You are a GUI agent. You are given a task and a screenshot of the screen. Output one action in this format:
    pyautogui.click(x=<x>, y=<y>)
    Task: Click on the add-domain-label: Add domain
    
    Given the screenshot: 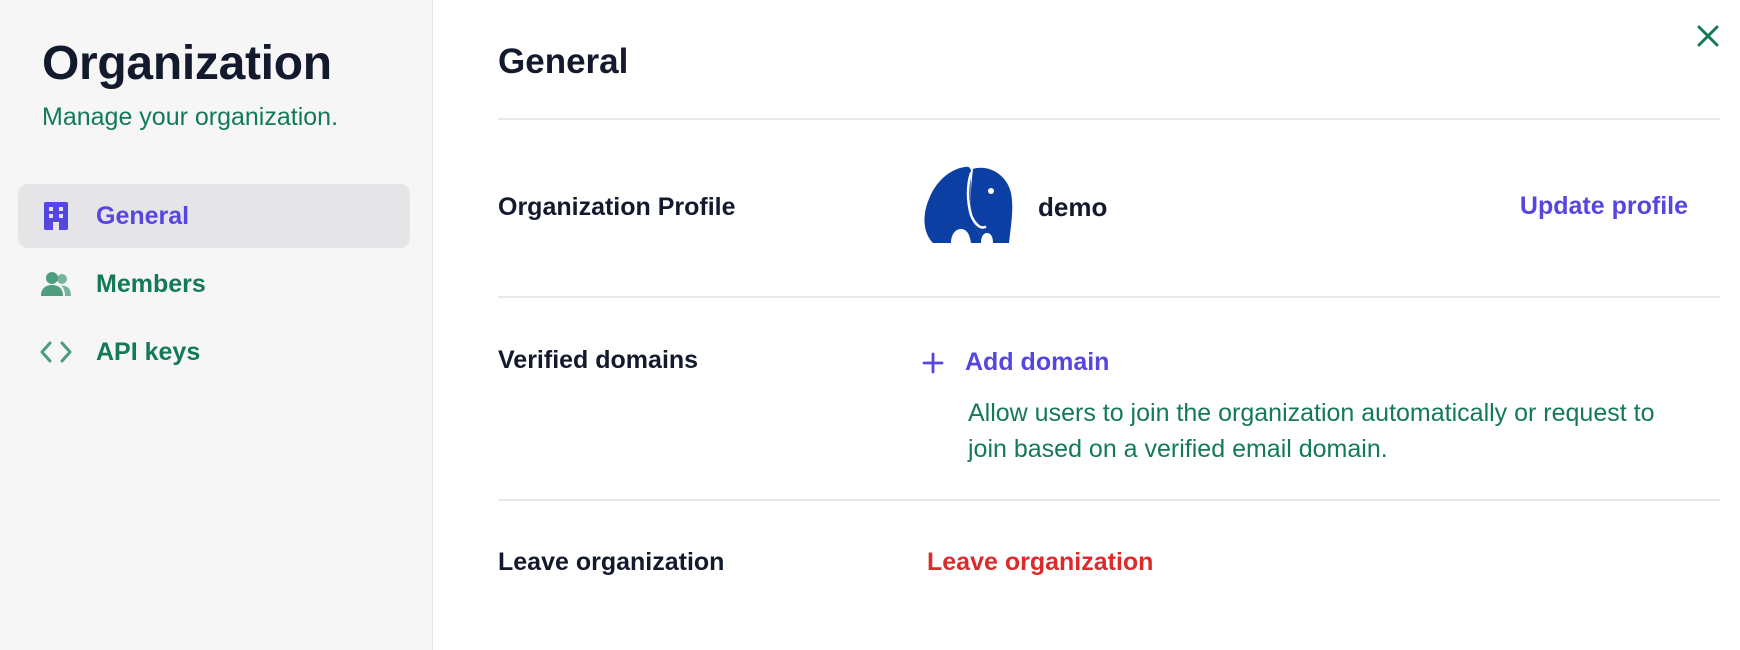 What is the action you would take?
    pyautogui.click(x=1037, y=362)
    